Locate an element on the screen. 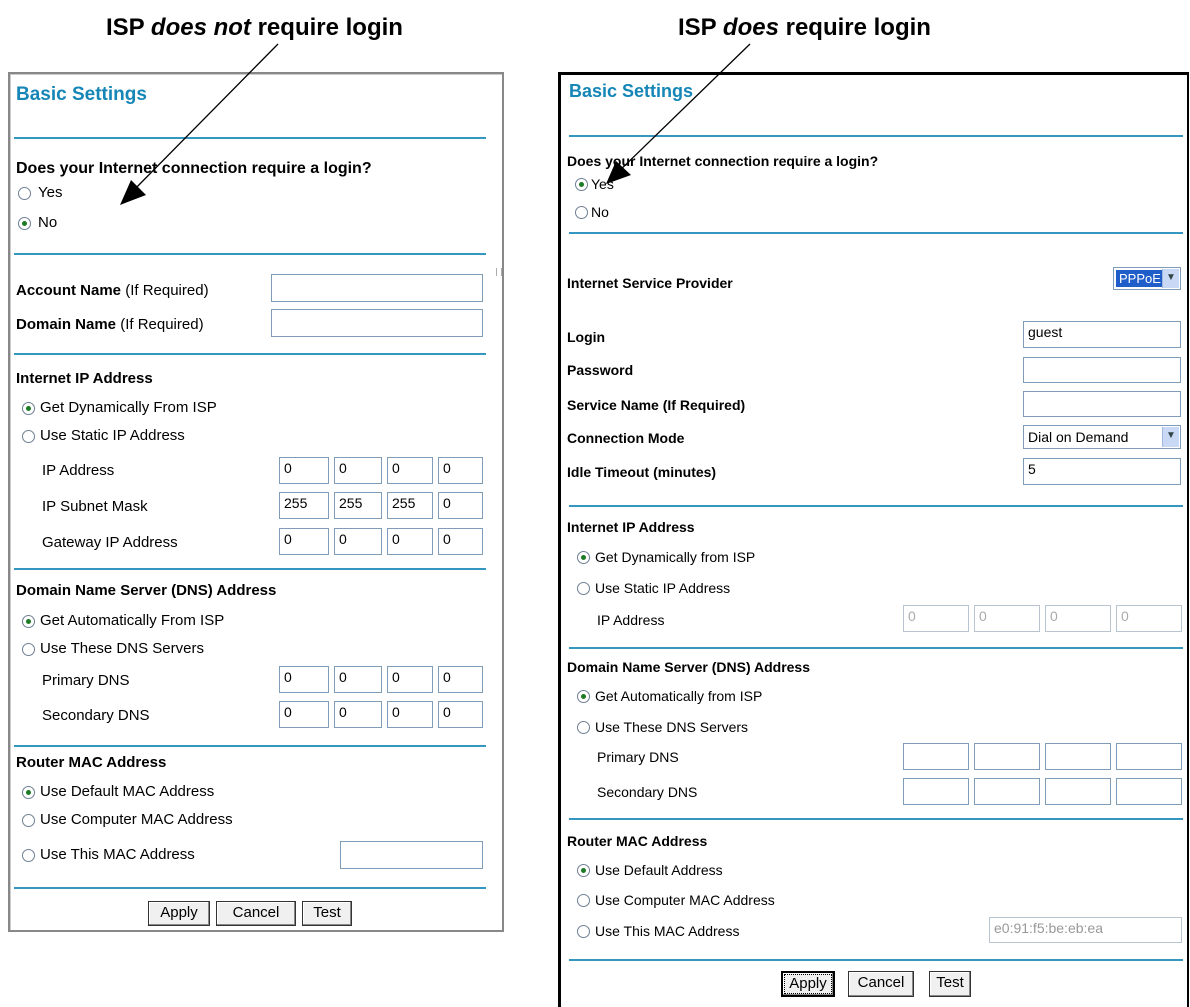 This screenshot has height=1007, width=1190. right-panel-title: Basic Settings is located at coordinates (631, 91).